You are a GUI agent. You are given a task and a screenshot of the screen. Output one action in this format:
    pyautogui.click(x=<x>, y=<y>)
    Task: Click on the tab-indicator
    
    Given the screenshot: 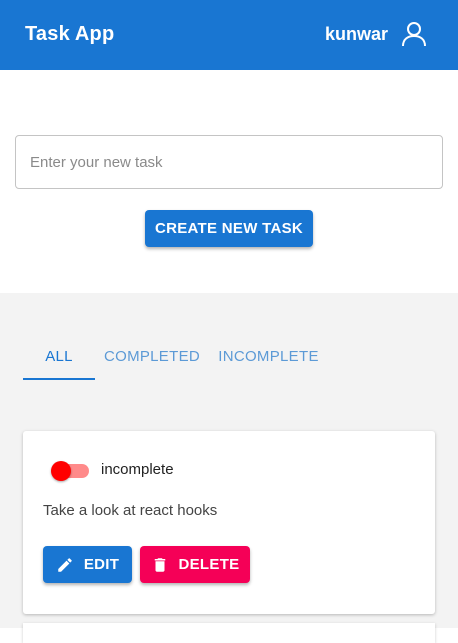 What is the action you would take?
    pyautogui.click(x=59, y=379)
    